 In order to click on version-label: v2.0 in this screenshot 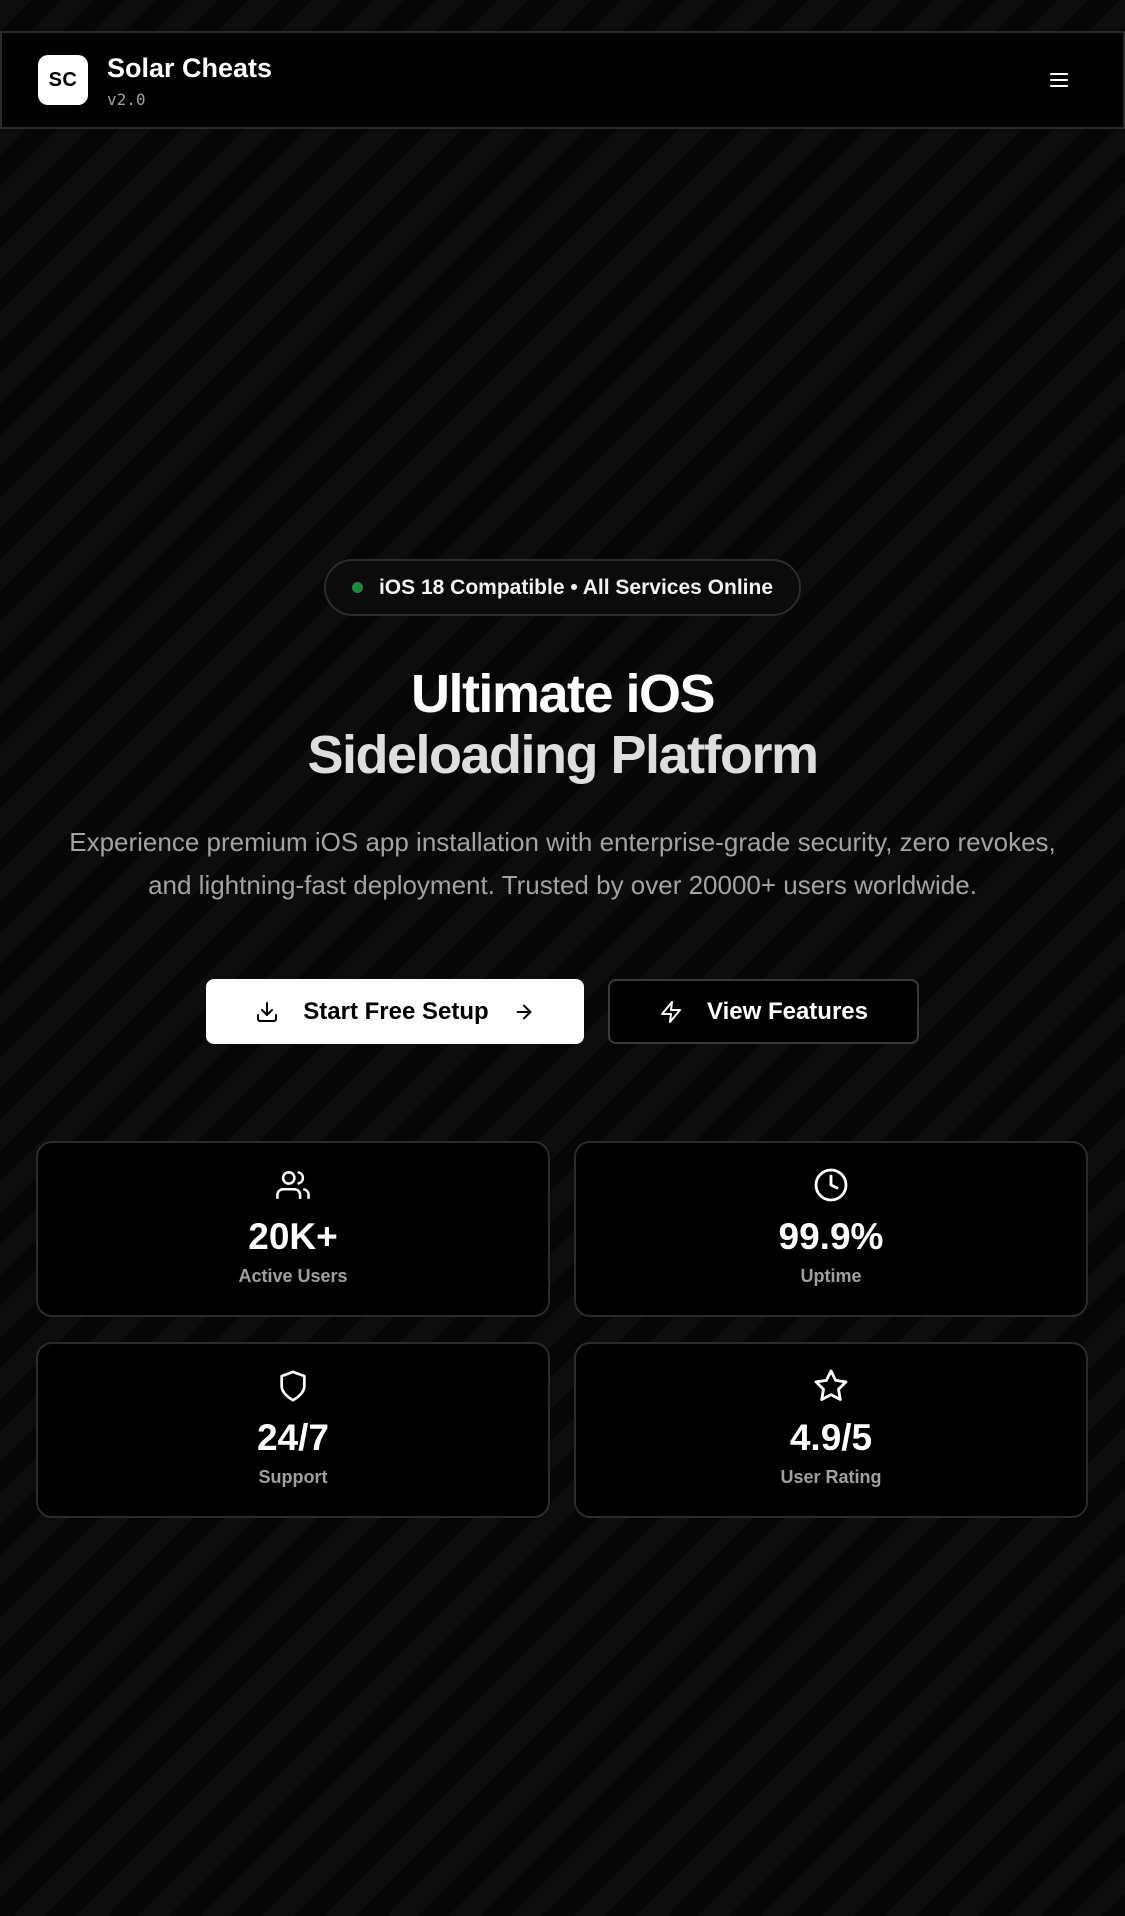, I will do `click(126, 99)`.